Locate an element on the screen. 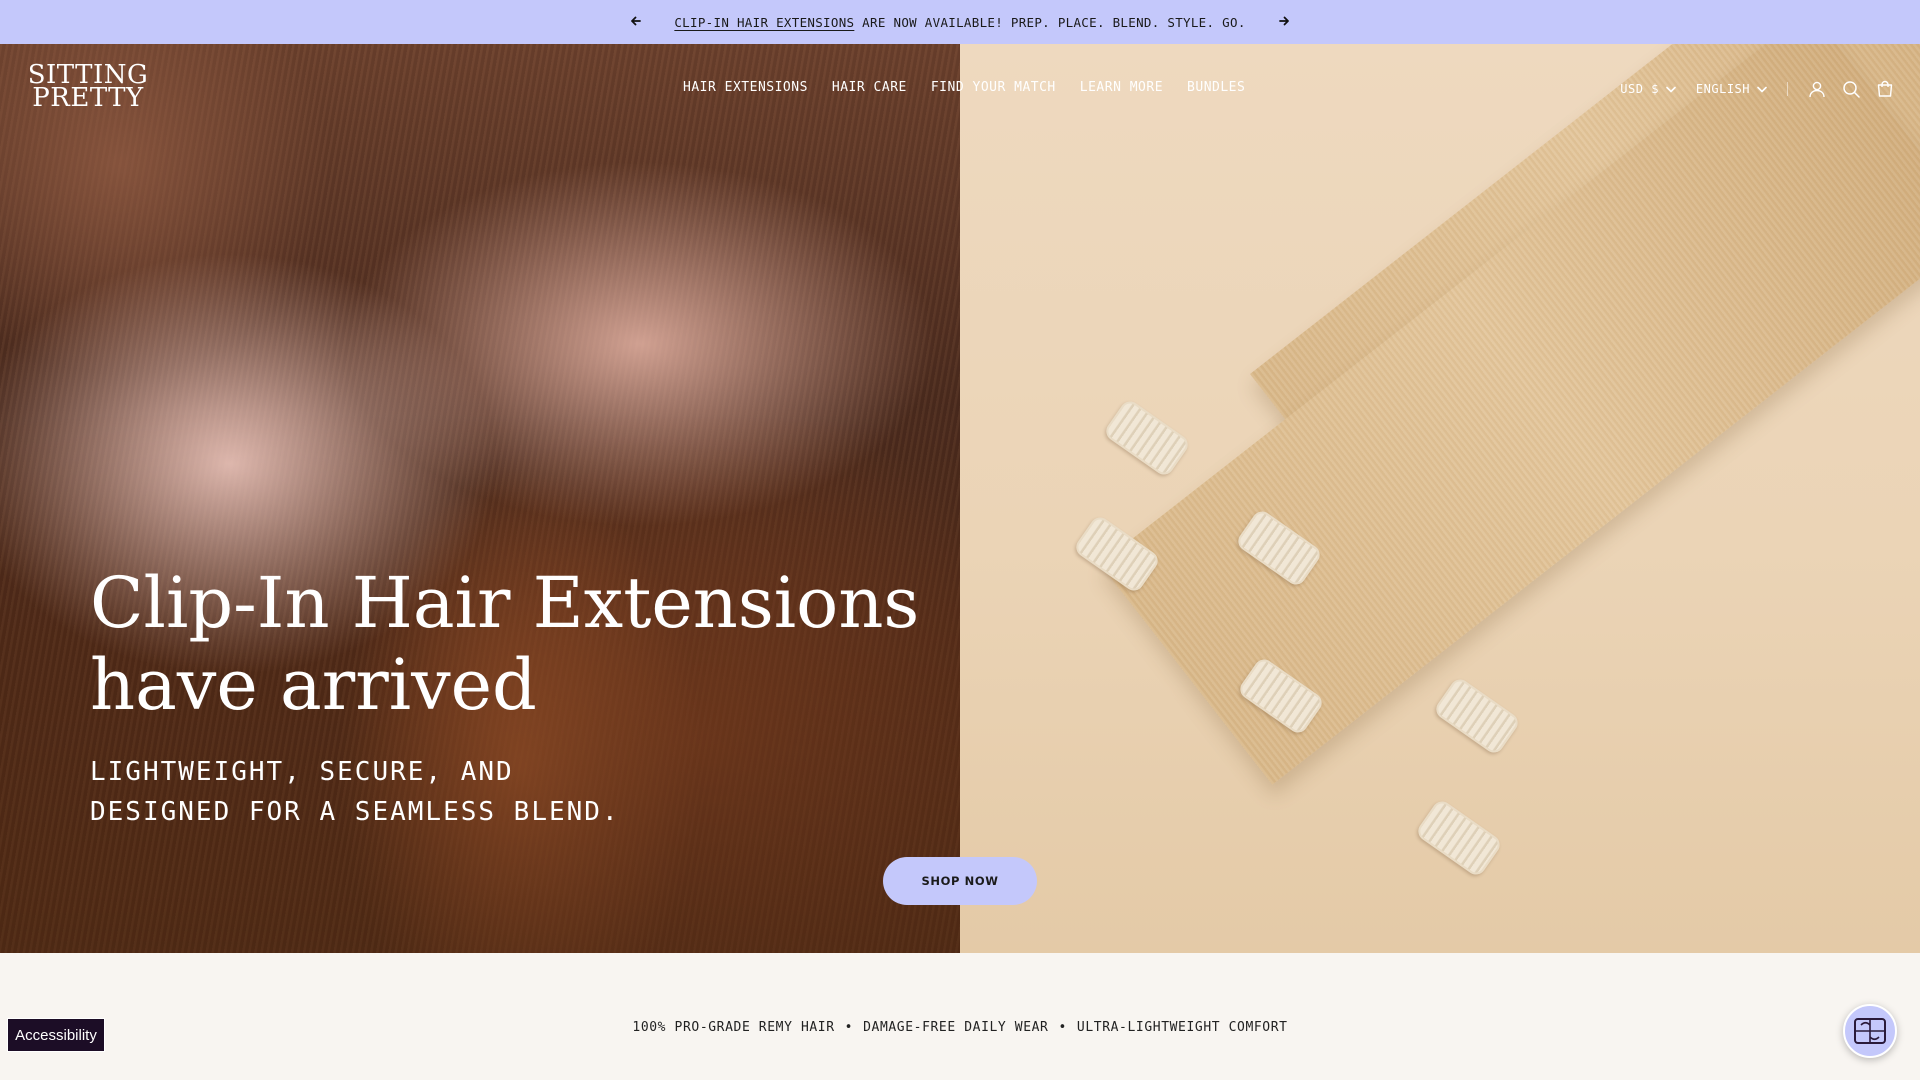 The width and height of the screenshot is (1920, 1080). site-logo: SITTING PRETTY is located at coordinates (88, 87).